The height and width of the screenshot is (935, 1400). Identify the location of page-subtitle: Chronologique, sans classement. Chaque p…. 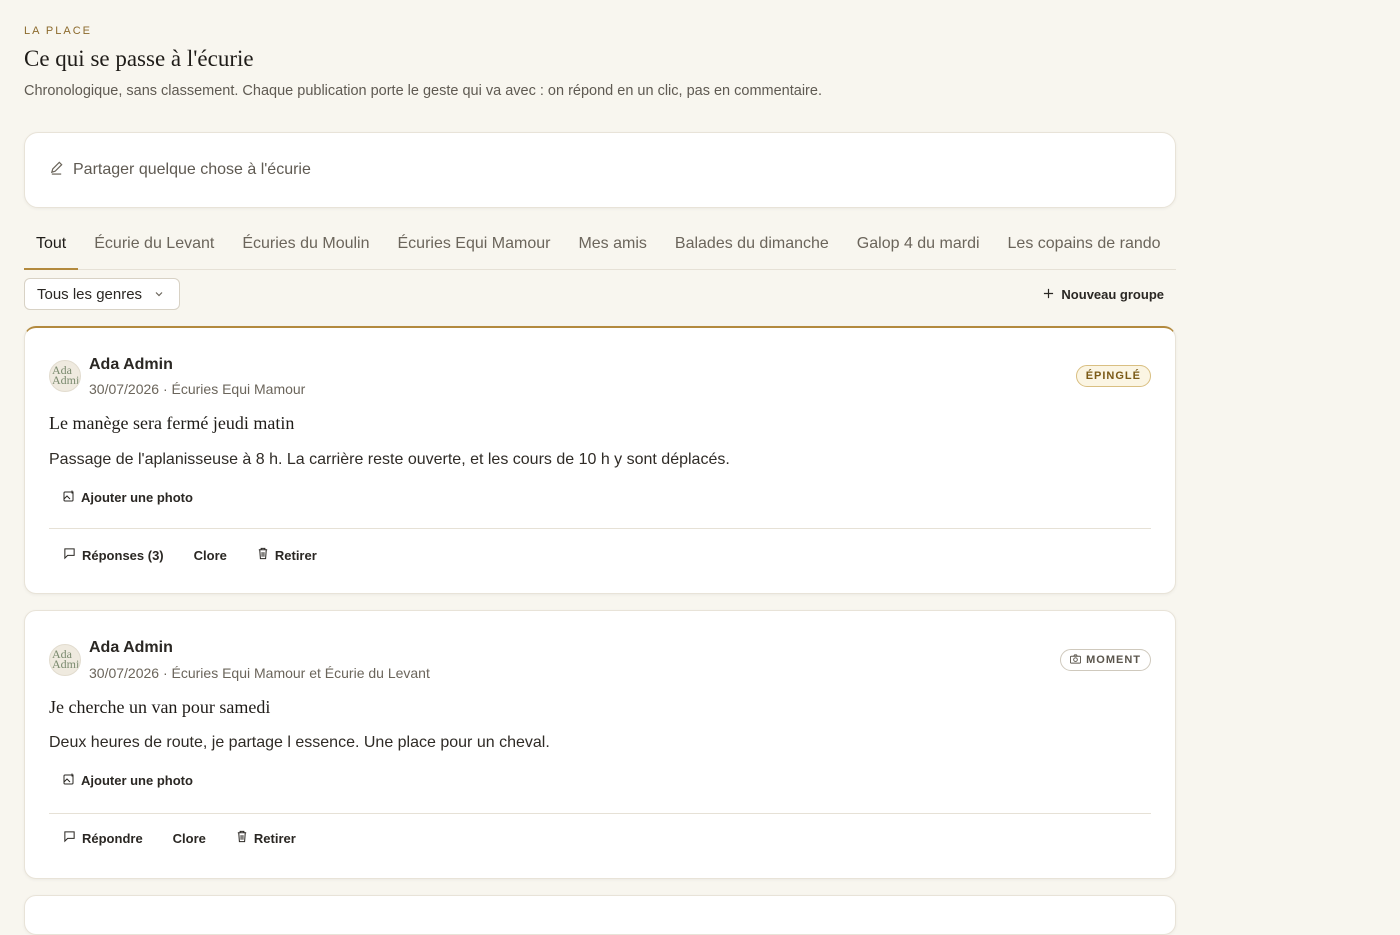
(423, 91).